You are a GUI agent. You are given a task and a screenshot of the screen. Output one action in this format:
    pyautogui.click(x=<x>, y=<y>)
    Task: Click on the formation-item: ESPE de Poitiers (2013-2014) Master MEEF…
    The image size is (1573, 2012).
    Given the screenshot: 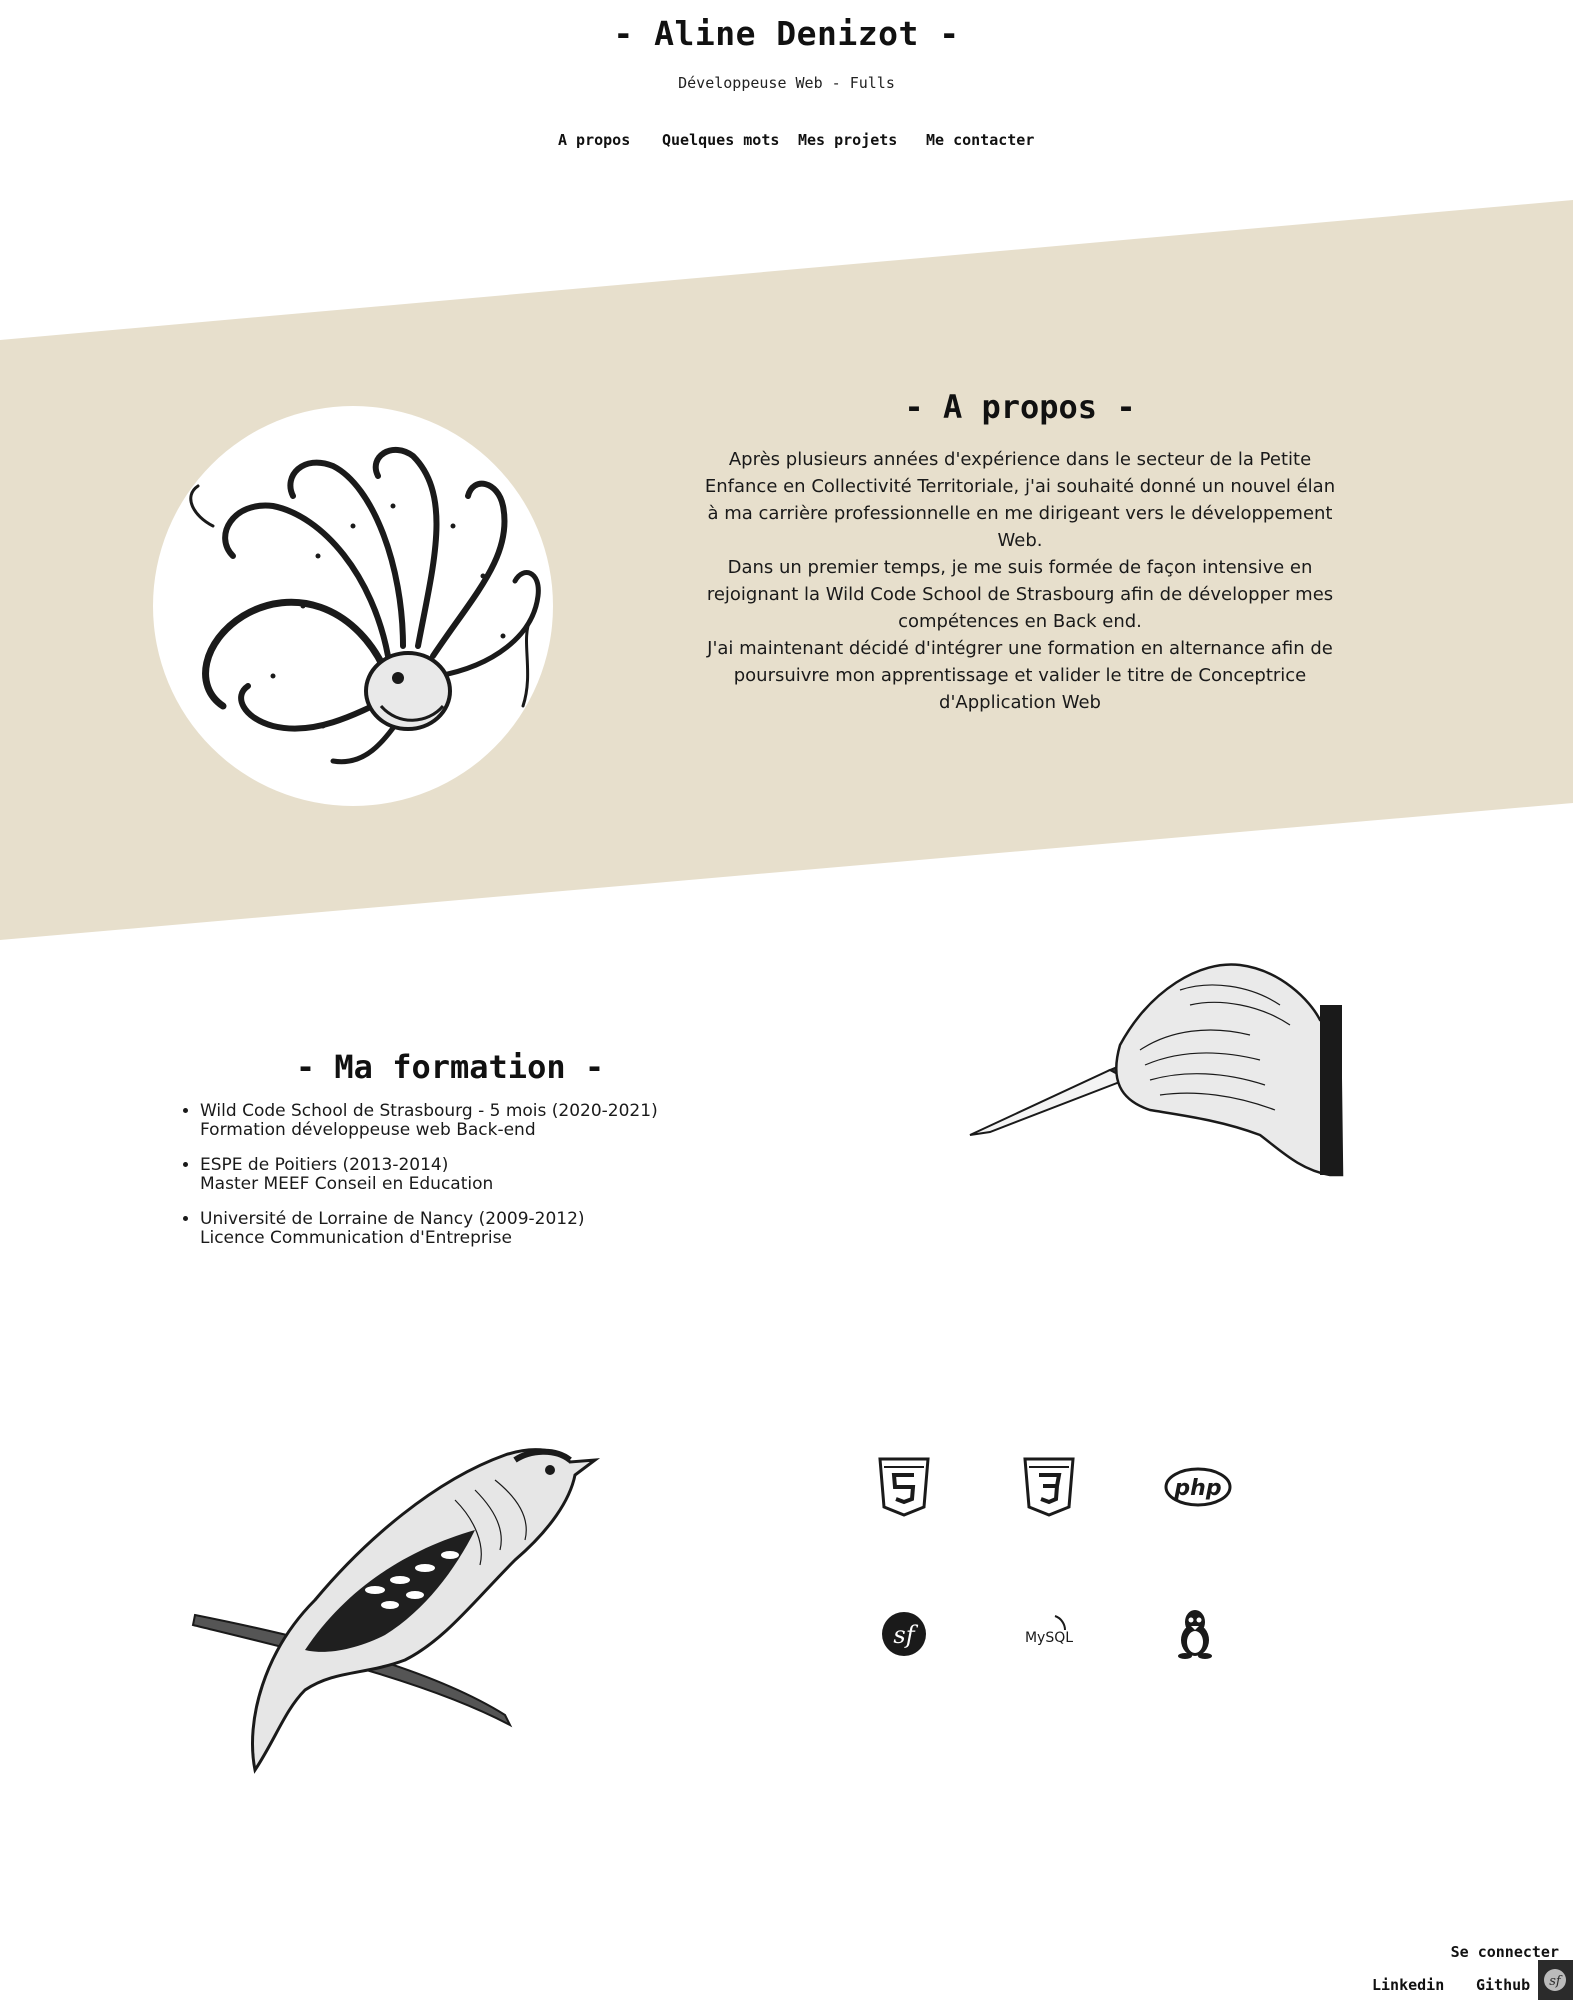 What is the action you would take?
    pyautogui.click(x=460, y=1175)
    